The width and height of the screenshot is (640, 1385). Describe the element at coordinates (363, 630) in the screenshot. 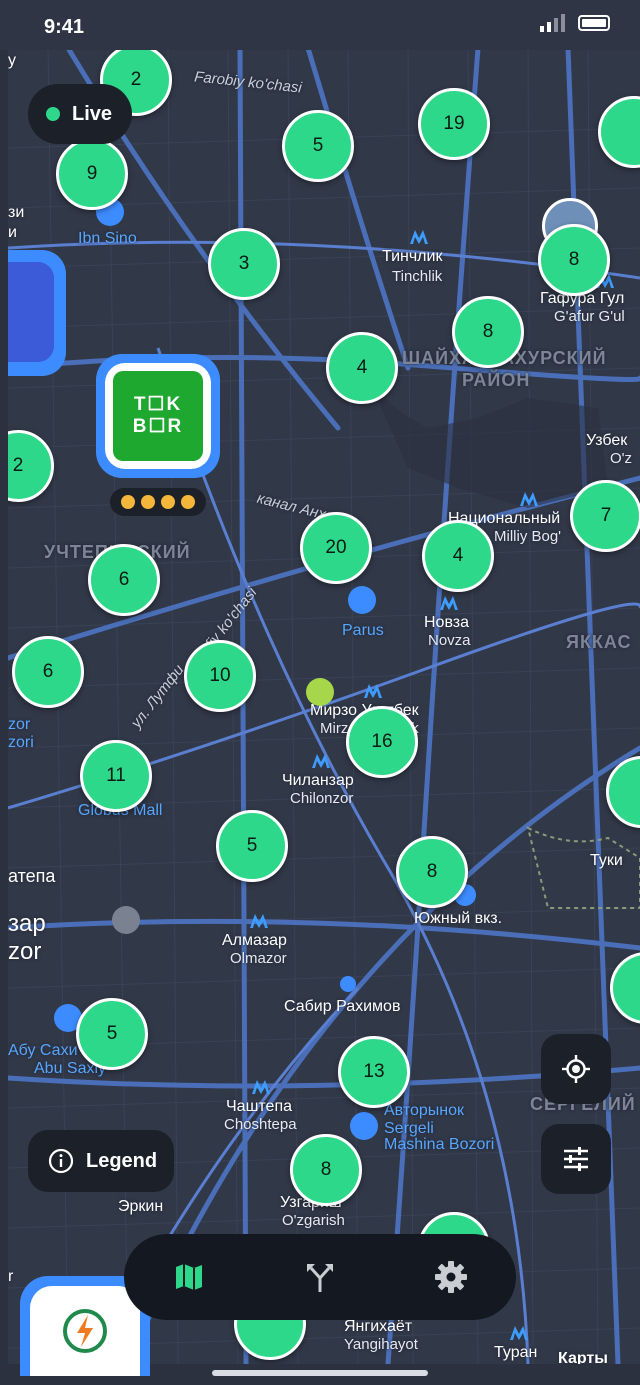

I see `poi-label: Parus` at that location.